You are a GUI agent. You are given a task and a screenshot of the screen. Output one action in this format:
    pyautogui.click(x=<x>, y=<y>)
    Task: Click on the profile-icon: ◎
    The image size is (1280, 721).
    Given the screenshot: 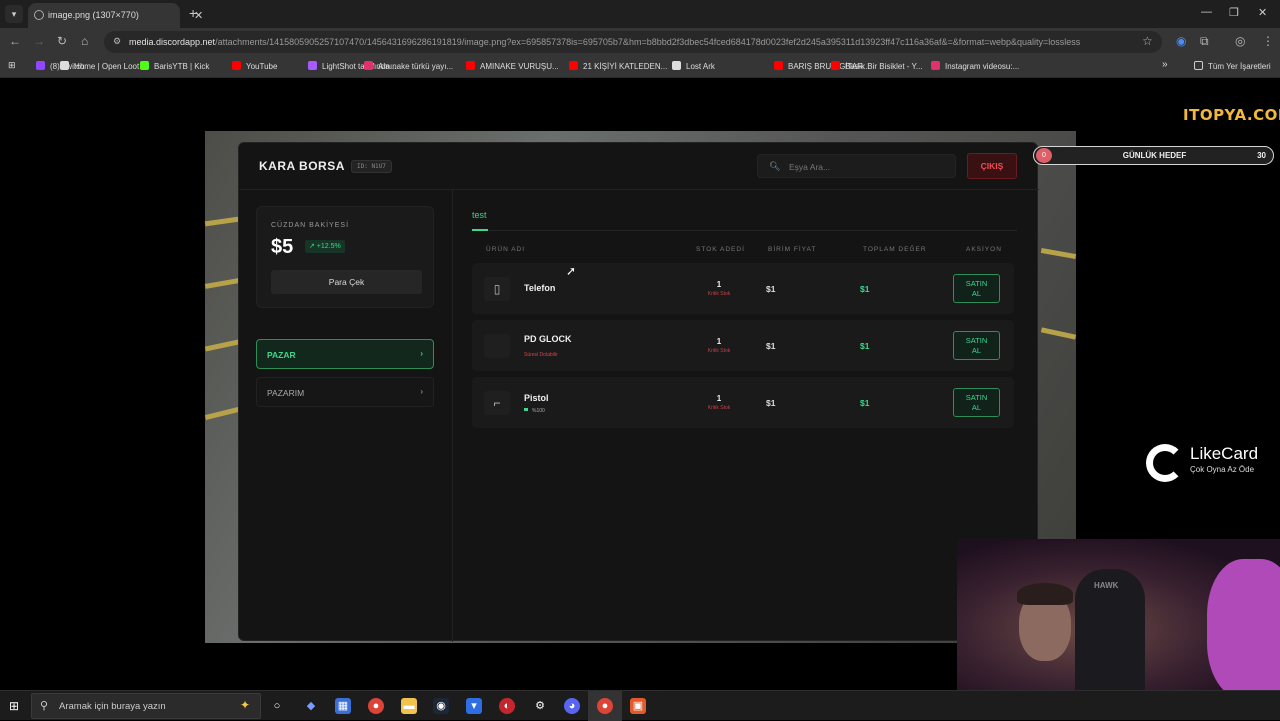 What is the action you would take?
    pyautogui.click(x=1240, y=41)
    